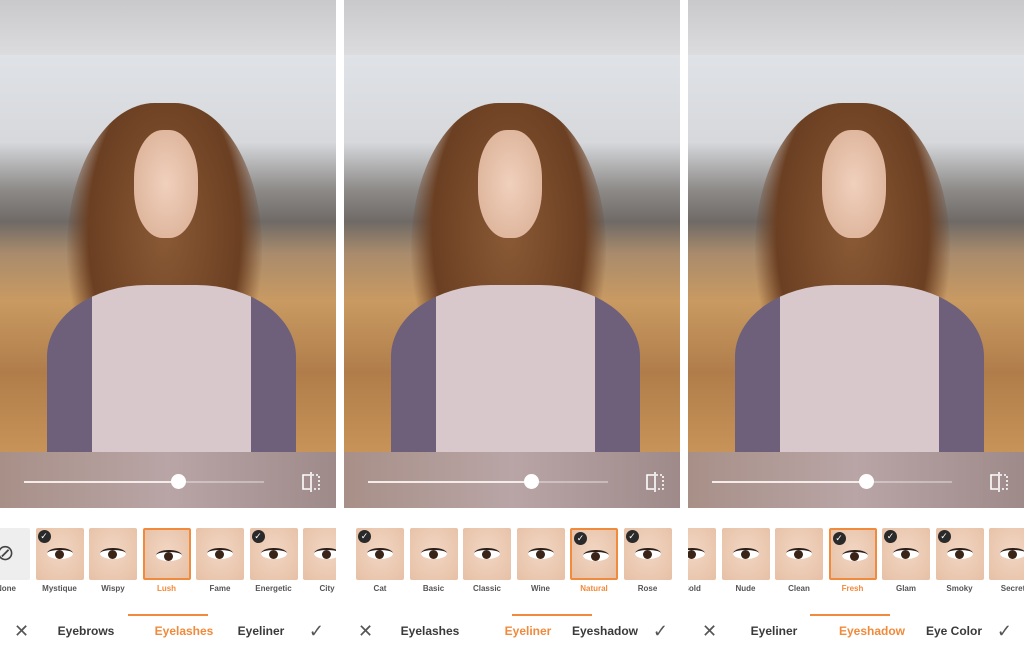 The height and width of the screenshot is (660, 1024). I want to click on none-icon: ⊘, so click(7, 552).